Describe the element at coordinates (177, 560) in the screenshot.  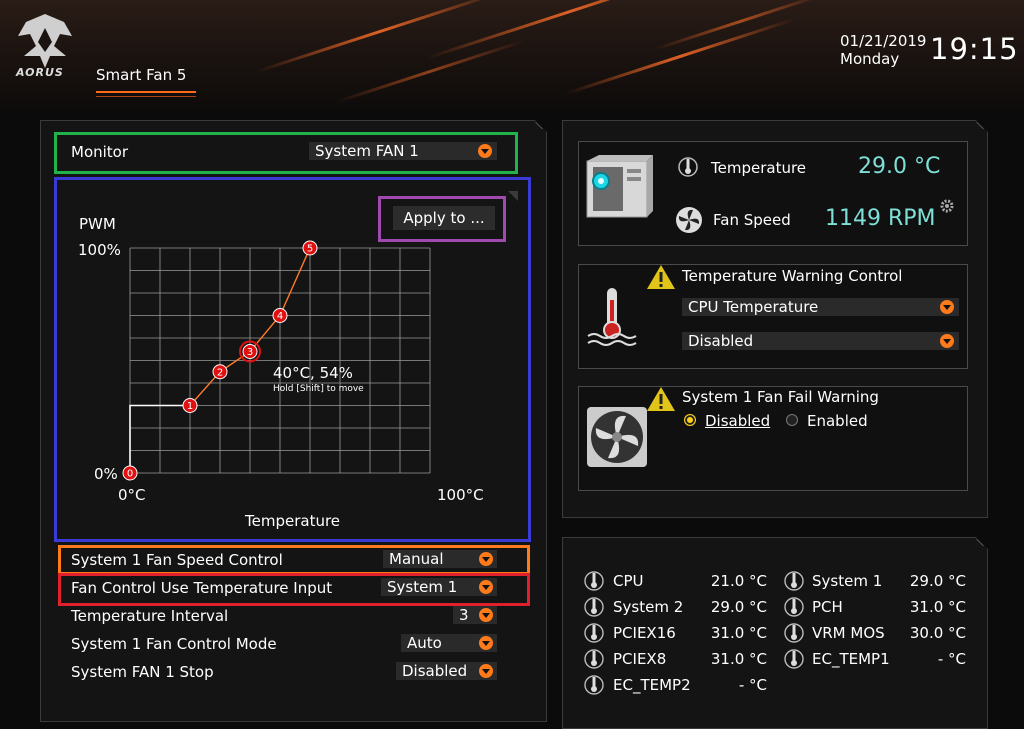
I see `setting-label-speed-control: System 1 Fan Speed Control` at that location.